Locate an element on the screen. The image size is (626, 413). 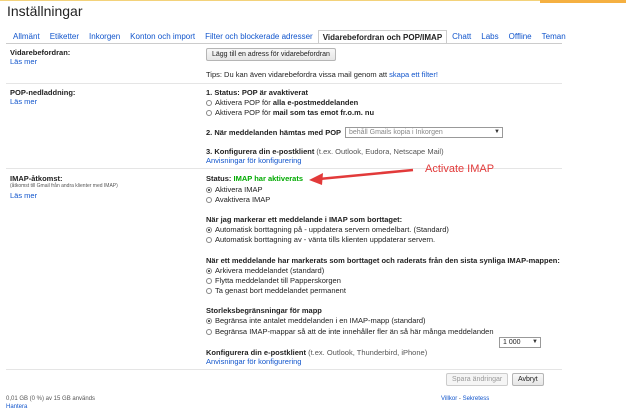
pop-enable-all-option: Aktivera POP för alla e-postmeddelanden is located at coordinates (282, 102).